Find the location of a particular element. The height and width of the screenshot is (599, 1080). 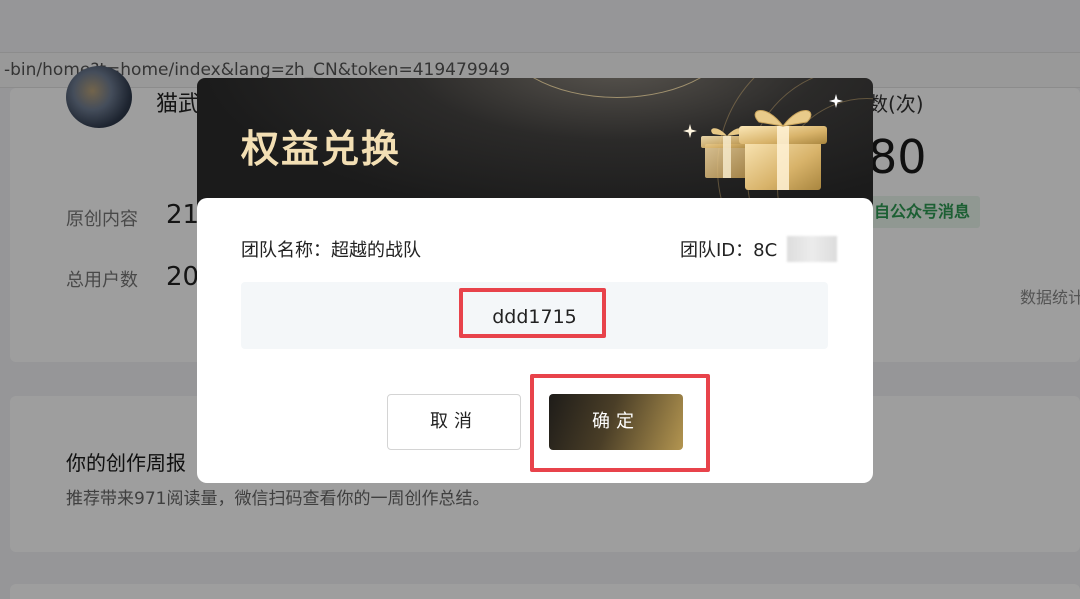

team-id: 团队ID：8C is located at coordinates (728, 249).